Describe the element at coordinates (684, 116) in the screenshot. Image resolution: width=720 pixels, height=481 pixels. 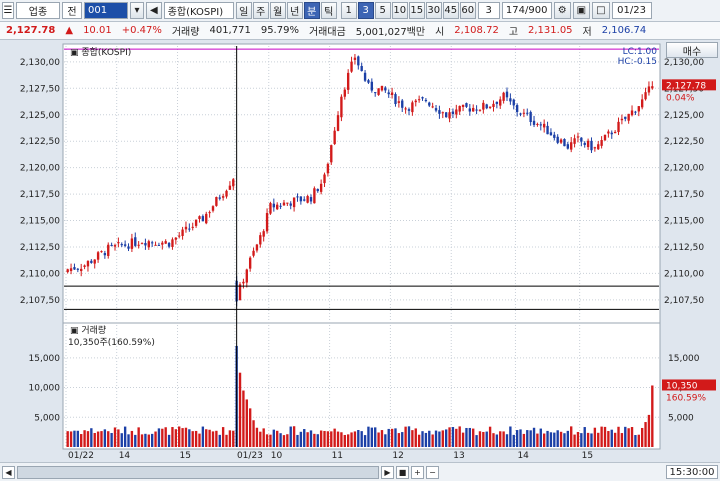
I see `price-ytick-right: 2,125,00` at that location.